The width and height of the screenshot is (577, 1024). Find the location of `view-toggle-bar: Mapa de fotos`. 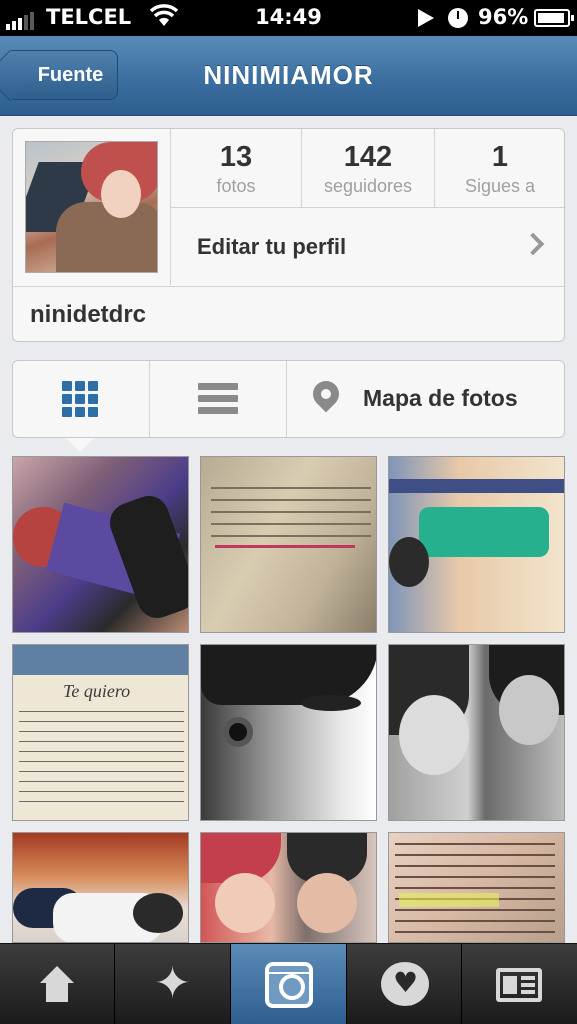

view-toggle-bar: Mapa de fotos is located at coordinates (288, 399).